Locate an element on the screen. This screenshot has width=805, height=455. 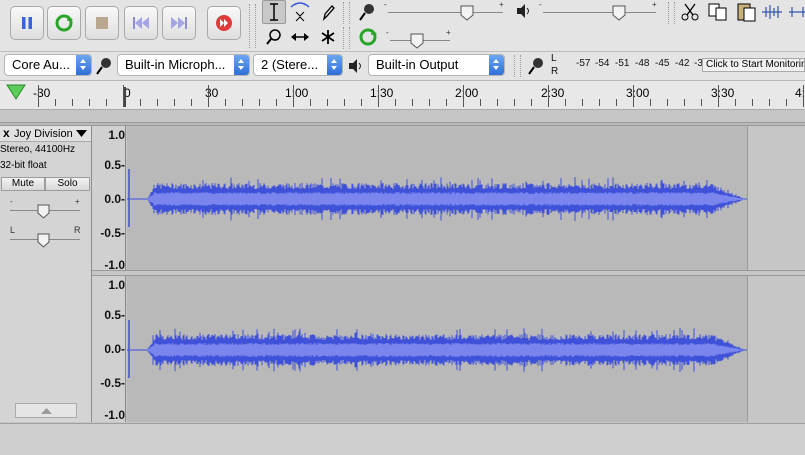
pan-slider is located at coordinates (43, 240).